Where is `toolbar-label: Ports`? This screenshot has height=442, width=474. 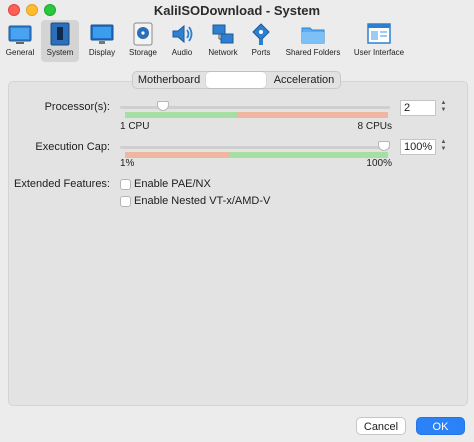
toolbar-label: Ports is located at coordinates (261, 52).